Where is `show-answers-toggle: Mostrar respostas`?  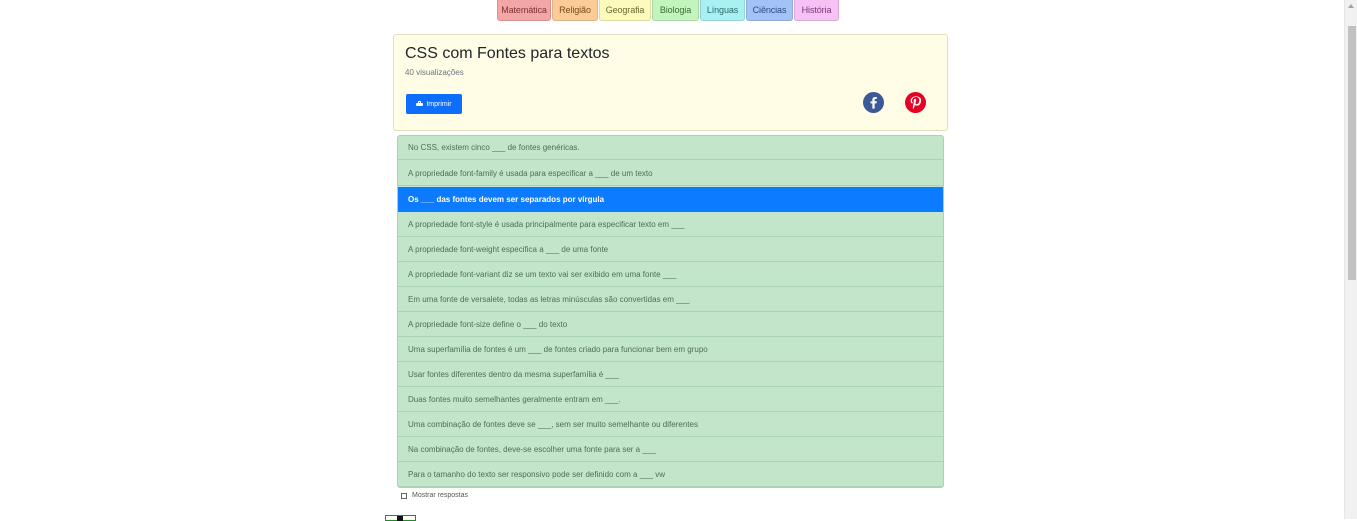 show-answers-toggle: Mostrar respostas is located at coordinates (434, 495).